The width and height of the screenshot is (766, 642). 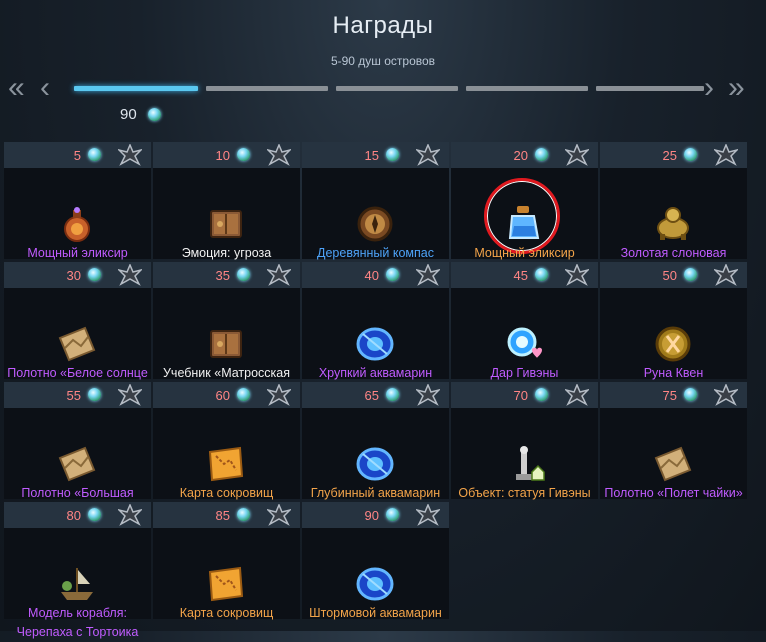 What do you see at coordinates (673, 275) in the screenshot?
I see `reward-cell-header: 50` at bounding box center [673, 275].